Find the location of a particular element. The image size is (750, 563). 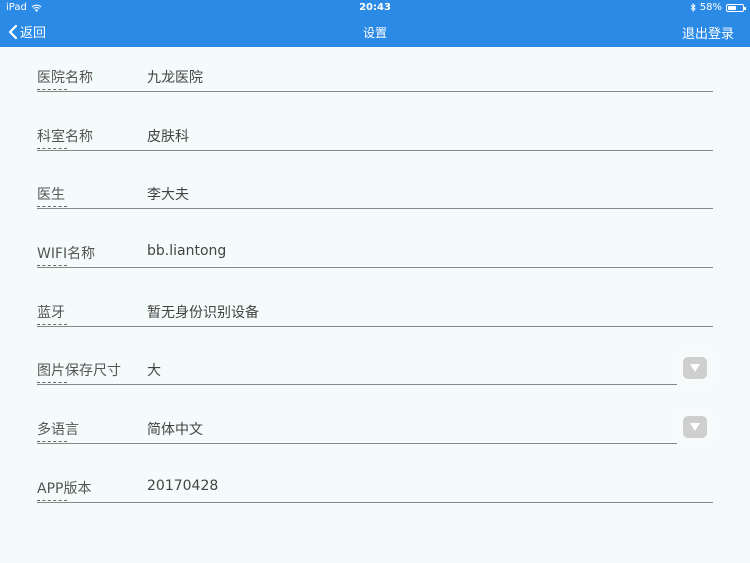

image-size-row: 图片保存尺寸 大 is located at coordinates (357, 362).